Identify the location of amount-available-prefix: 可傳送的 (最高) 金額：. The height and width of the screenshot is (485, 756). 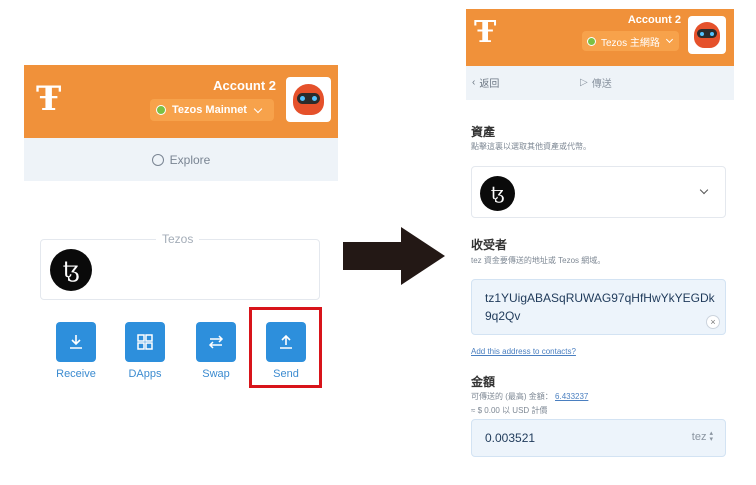
(512, 396).